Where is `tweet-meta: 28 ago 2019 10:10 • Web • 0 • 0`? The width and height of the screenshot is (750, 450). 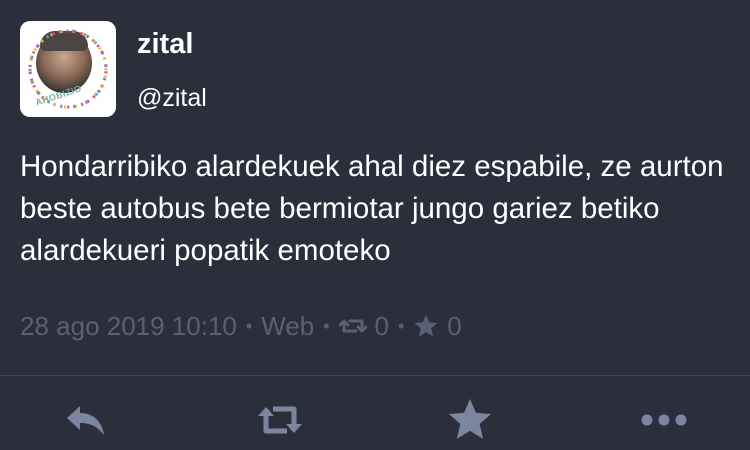
tweet-meta: 28 ago 2019 10:10 • Web • 0 • 0 is located at coordinates (241, 326).